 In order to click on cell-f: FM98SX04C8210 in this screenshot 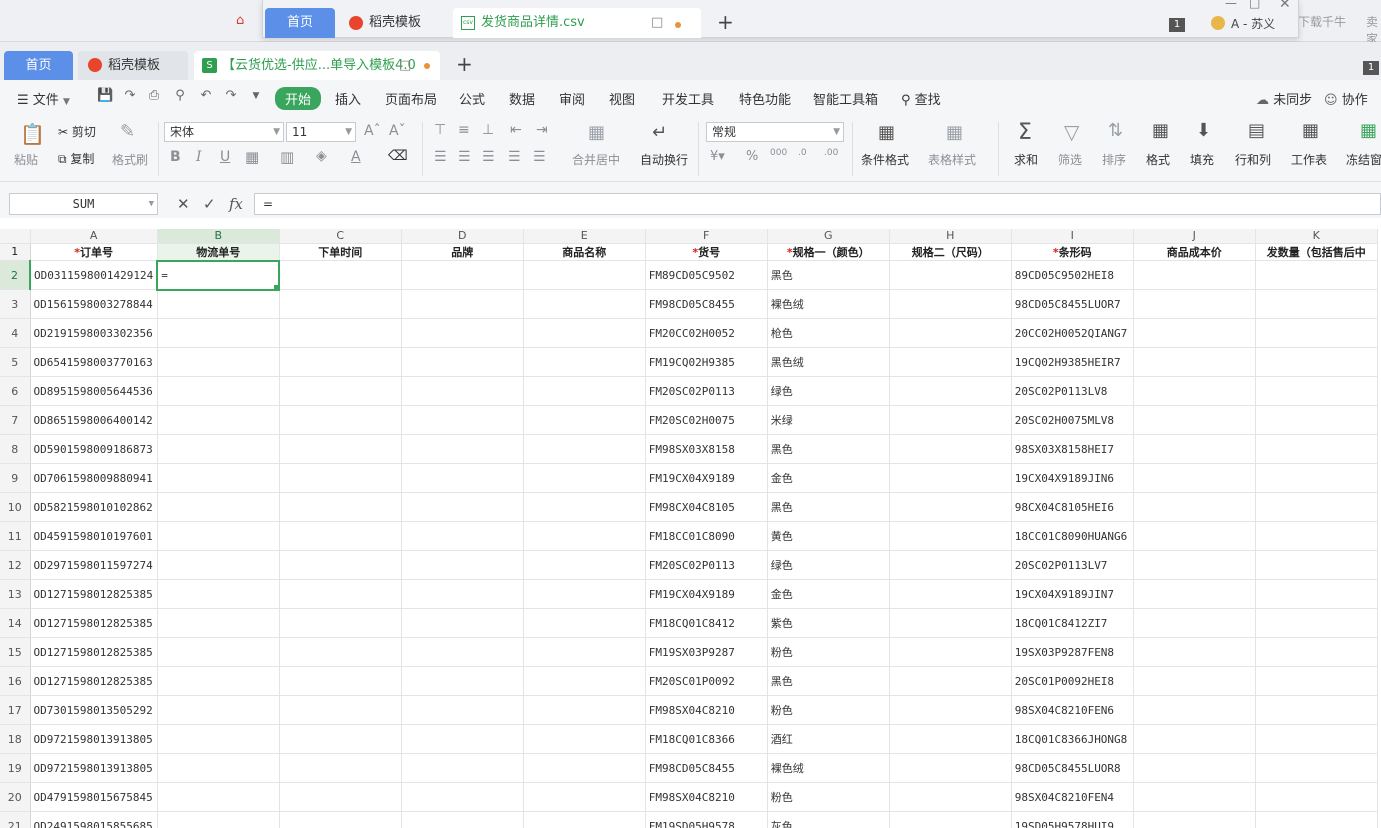, I will do `click(706, 710)`.